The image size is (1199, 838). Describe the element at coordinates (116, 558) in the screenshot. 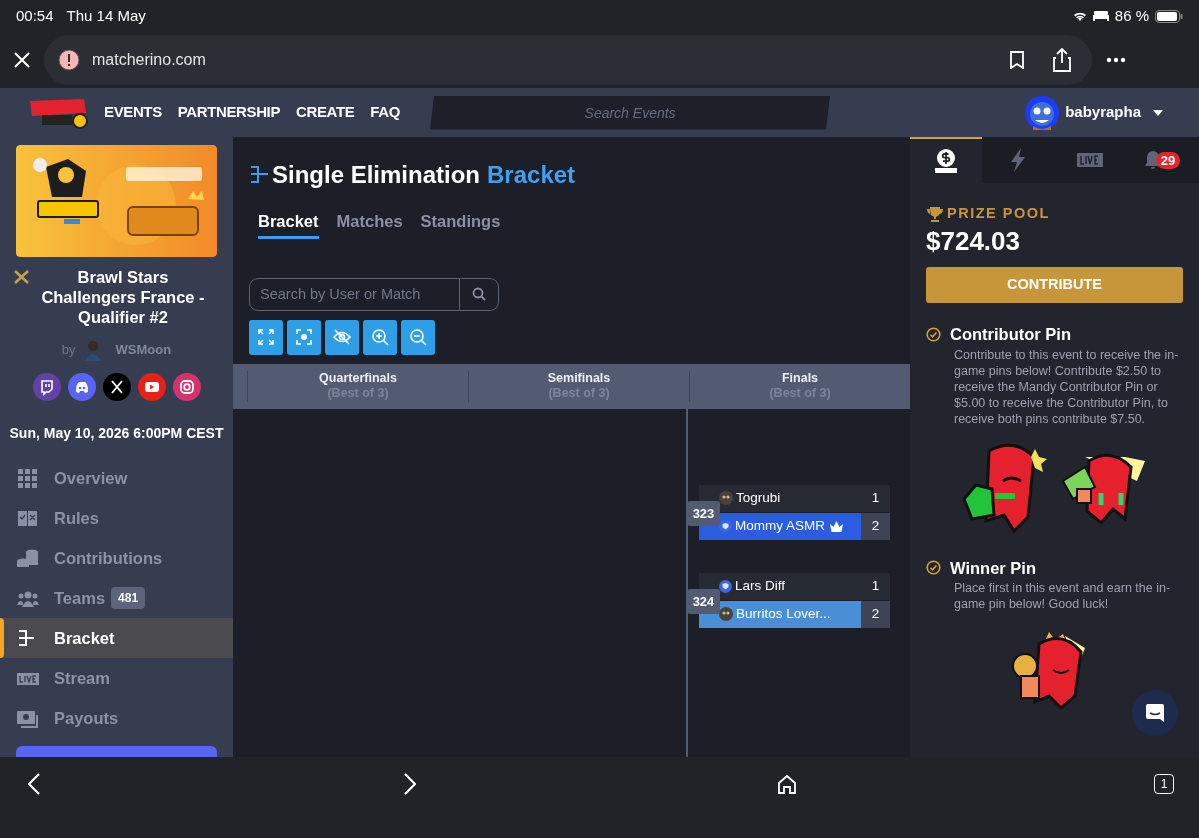

I see `sidebar-item: Contributions` at that location.